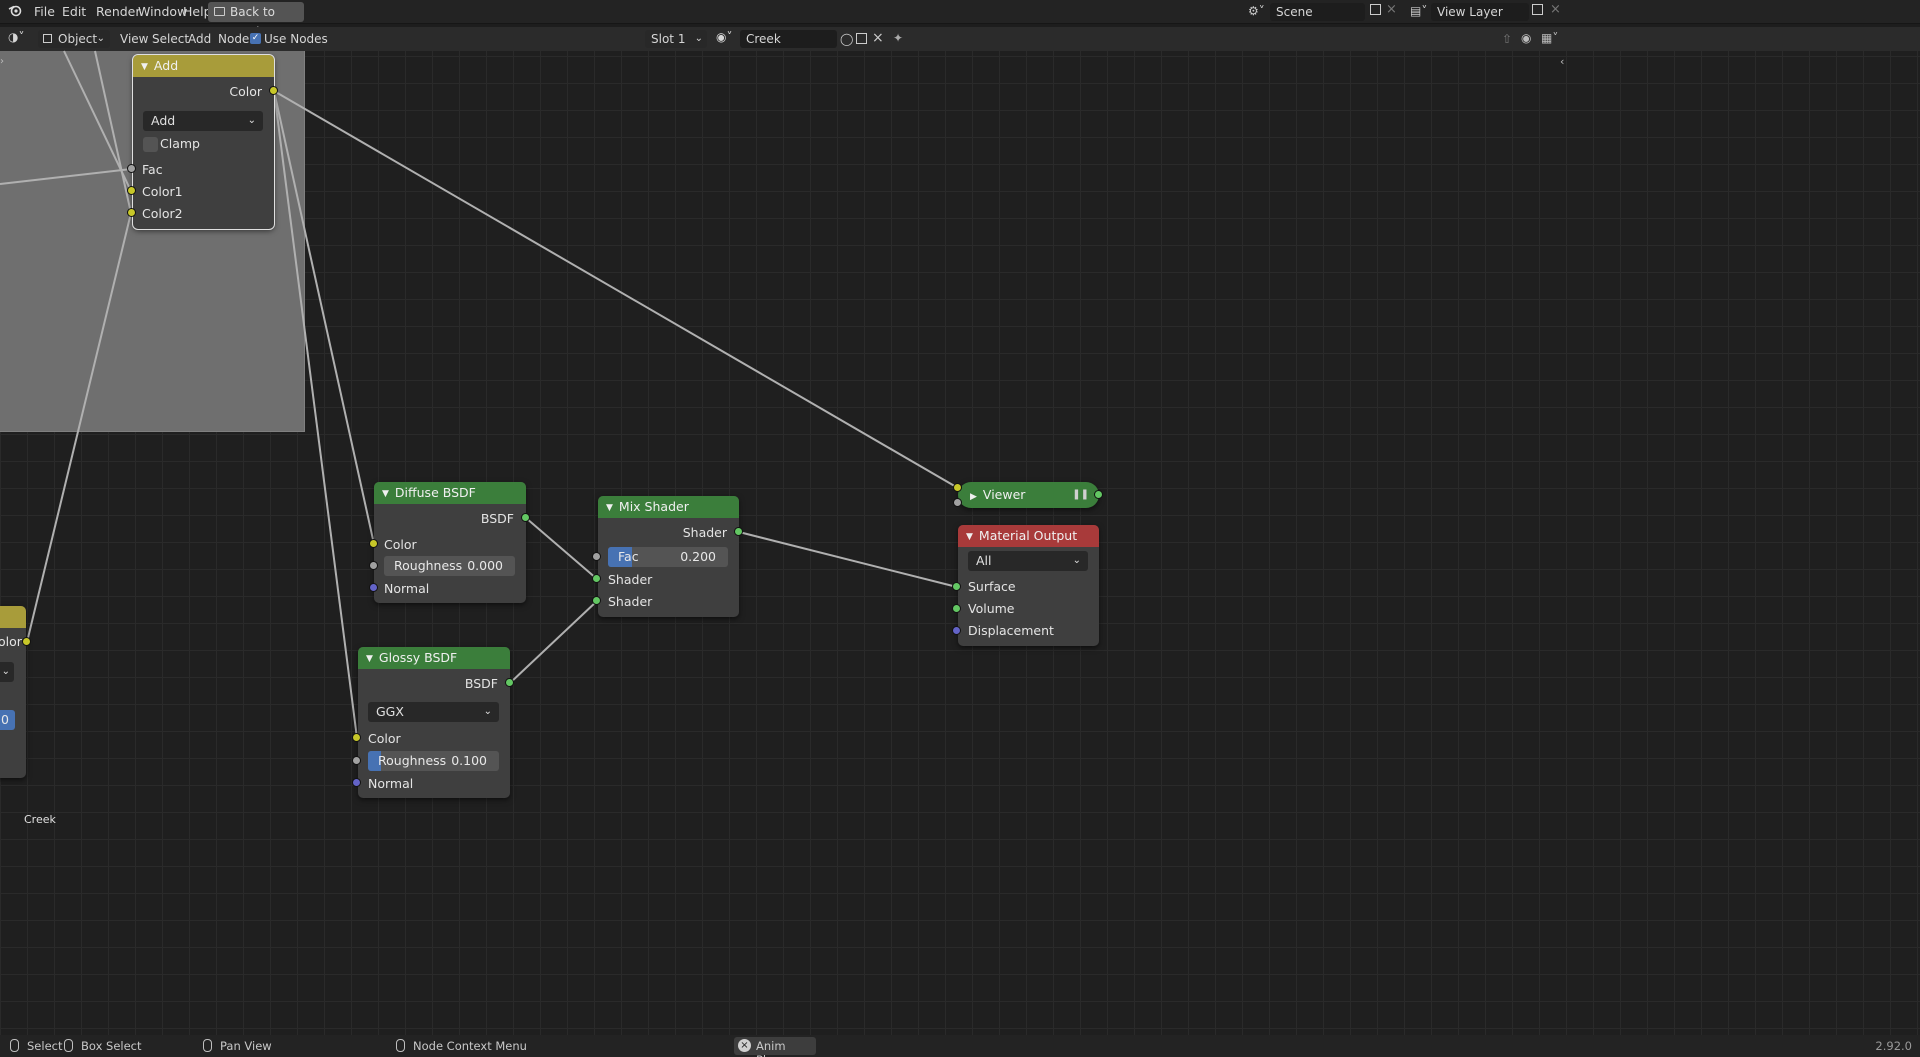 This screenshot has width=1920, height=1057. I want to click on viewer-color-socket, so click(957, 487).